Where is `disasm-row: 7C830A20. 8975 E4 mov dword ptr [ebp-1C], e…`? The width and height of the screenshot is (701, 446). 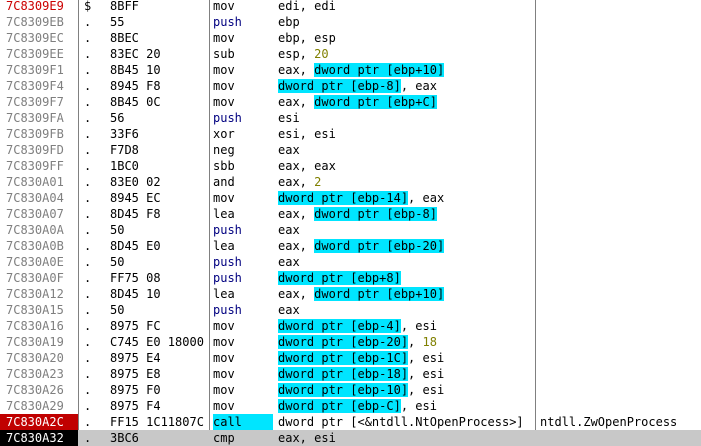 disasm-row: 7C830A20. 8975 E4 mov dword ptr [ebp-1C], e… is located at coordinates (350, 358).